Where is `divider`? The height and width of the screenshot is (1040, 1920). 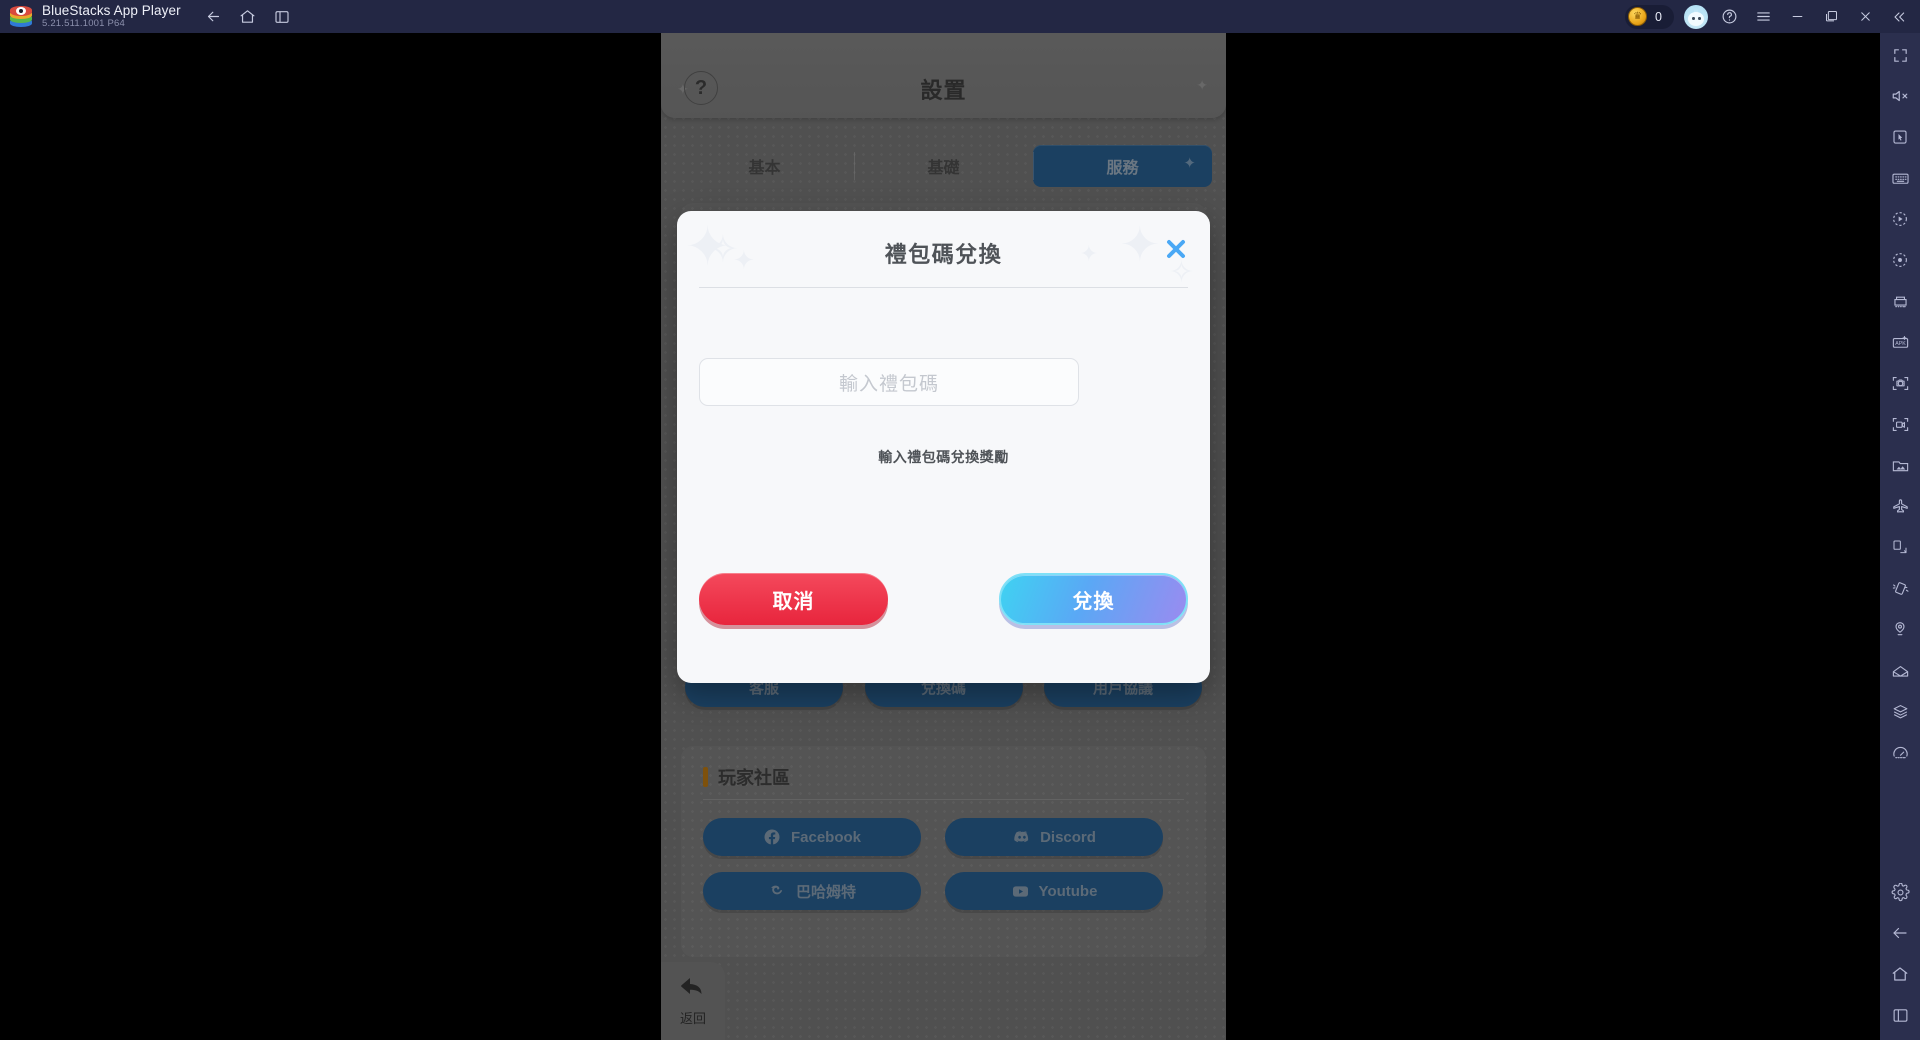
divider is located at coordinates (943, 287).